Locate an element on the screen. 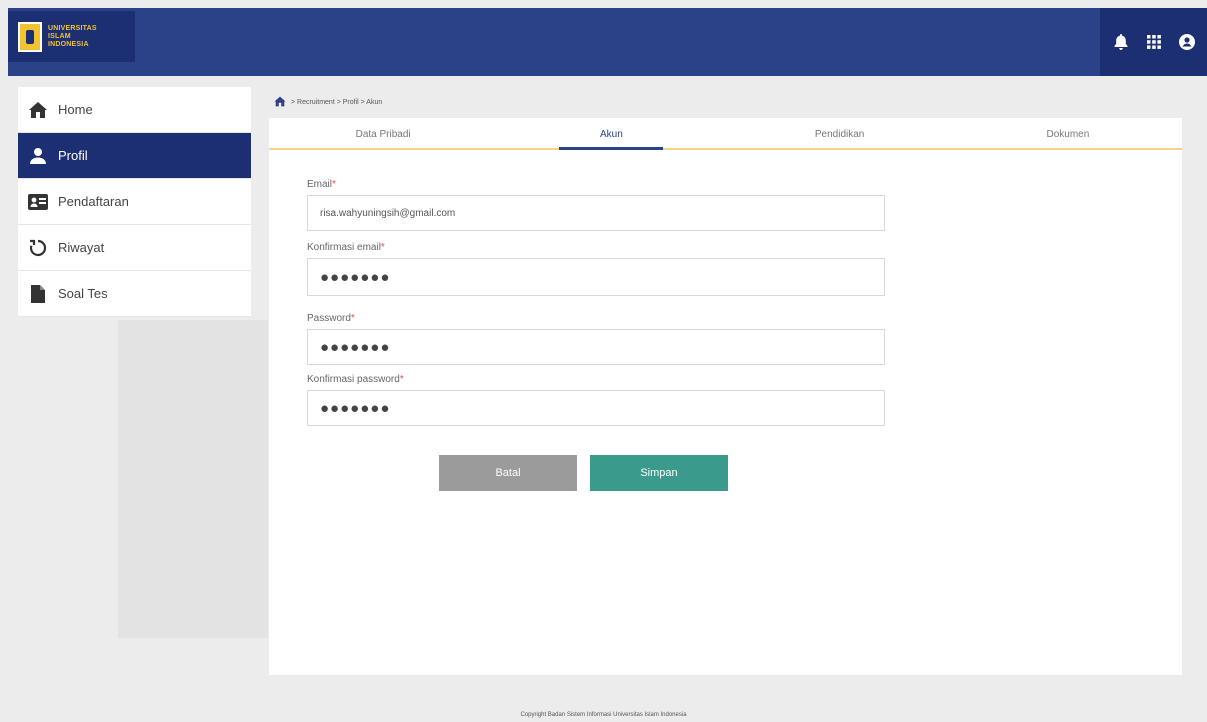 This screenshot has height=722, width=1207. confirm-password-label: Konfirmasi password* is located at coordinates (355, 379).